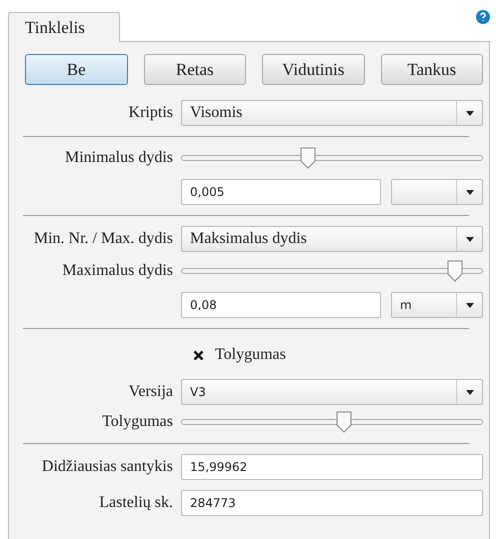 This screenshot has width=496, height=539. Describe the element at coordinates (250, 355) in the screenshot. I see `checkbox-label: Tolygumas` at that location.